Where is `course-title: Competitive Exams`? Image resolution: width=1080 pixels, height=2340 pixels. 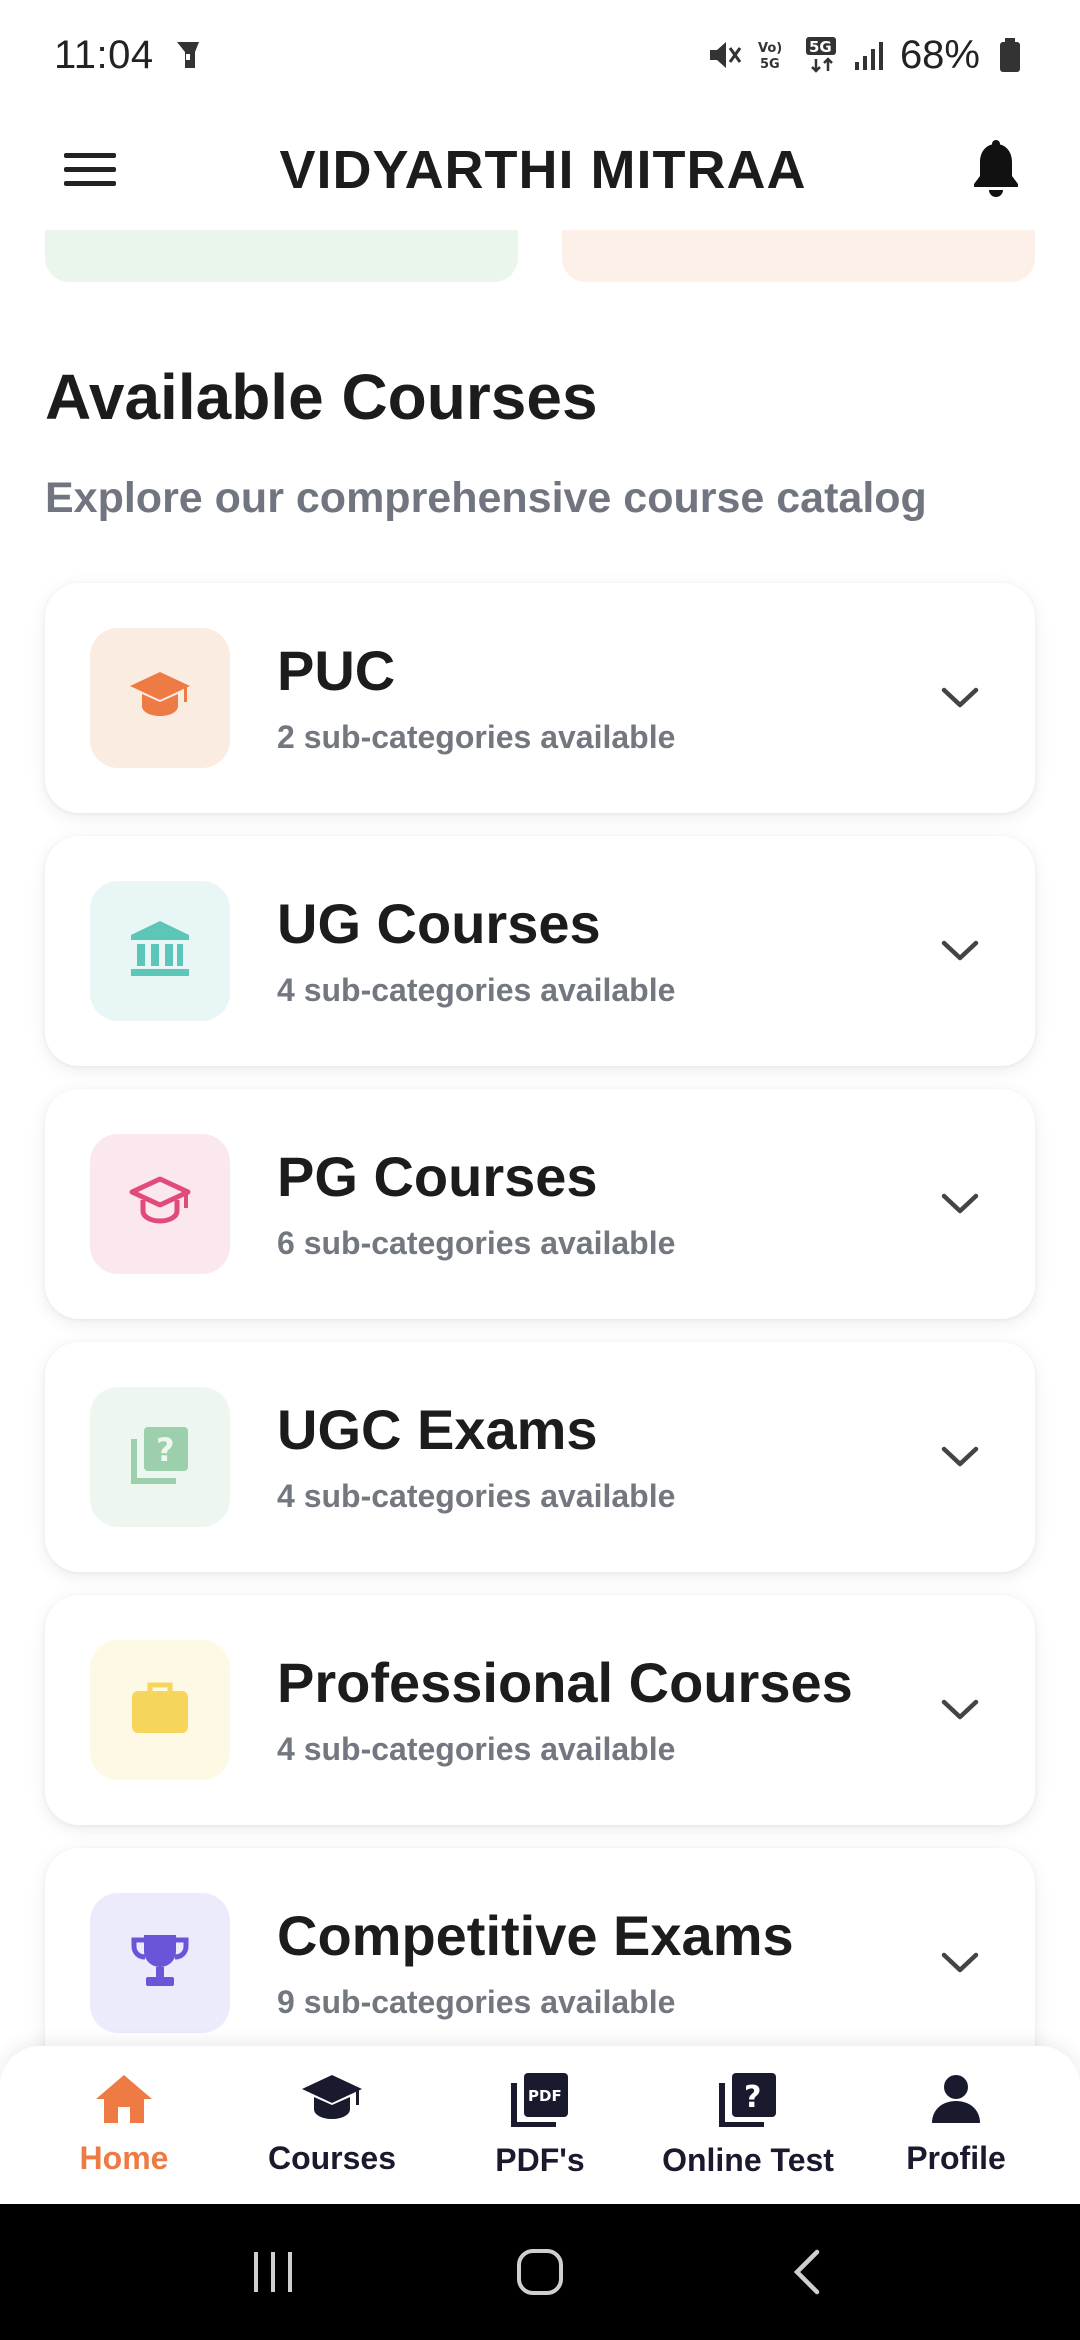 course-title: Competitive Exams is located at coordinates (535, 1935).